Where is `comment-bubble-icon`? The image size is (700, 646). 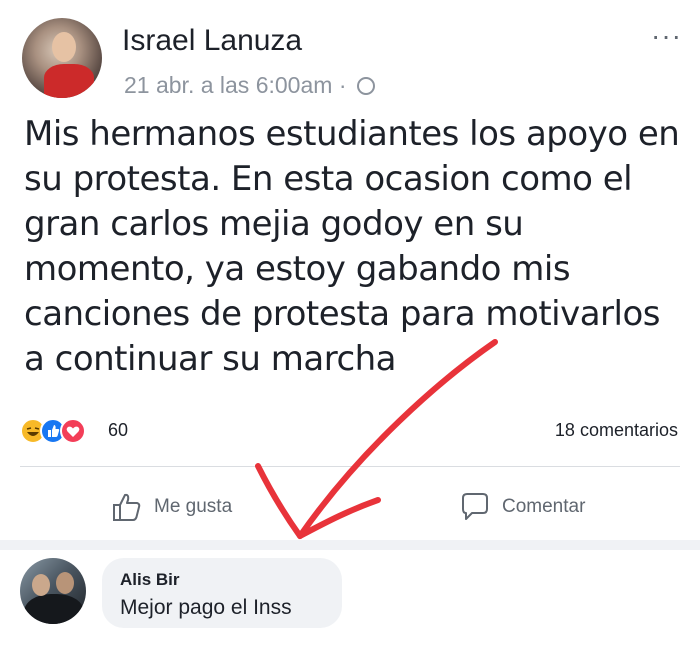
comment-bubble-icon is located at coordinates (475, 506).